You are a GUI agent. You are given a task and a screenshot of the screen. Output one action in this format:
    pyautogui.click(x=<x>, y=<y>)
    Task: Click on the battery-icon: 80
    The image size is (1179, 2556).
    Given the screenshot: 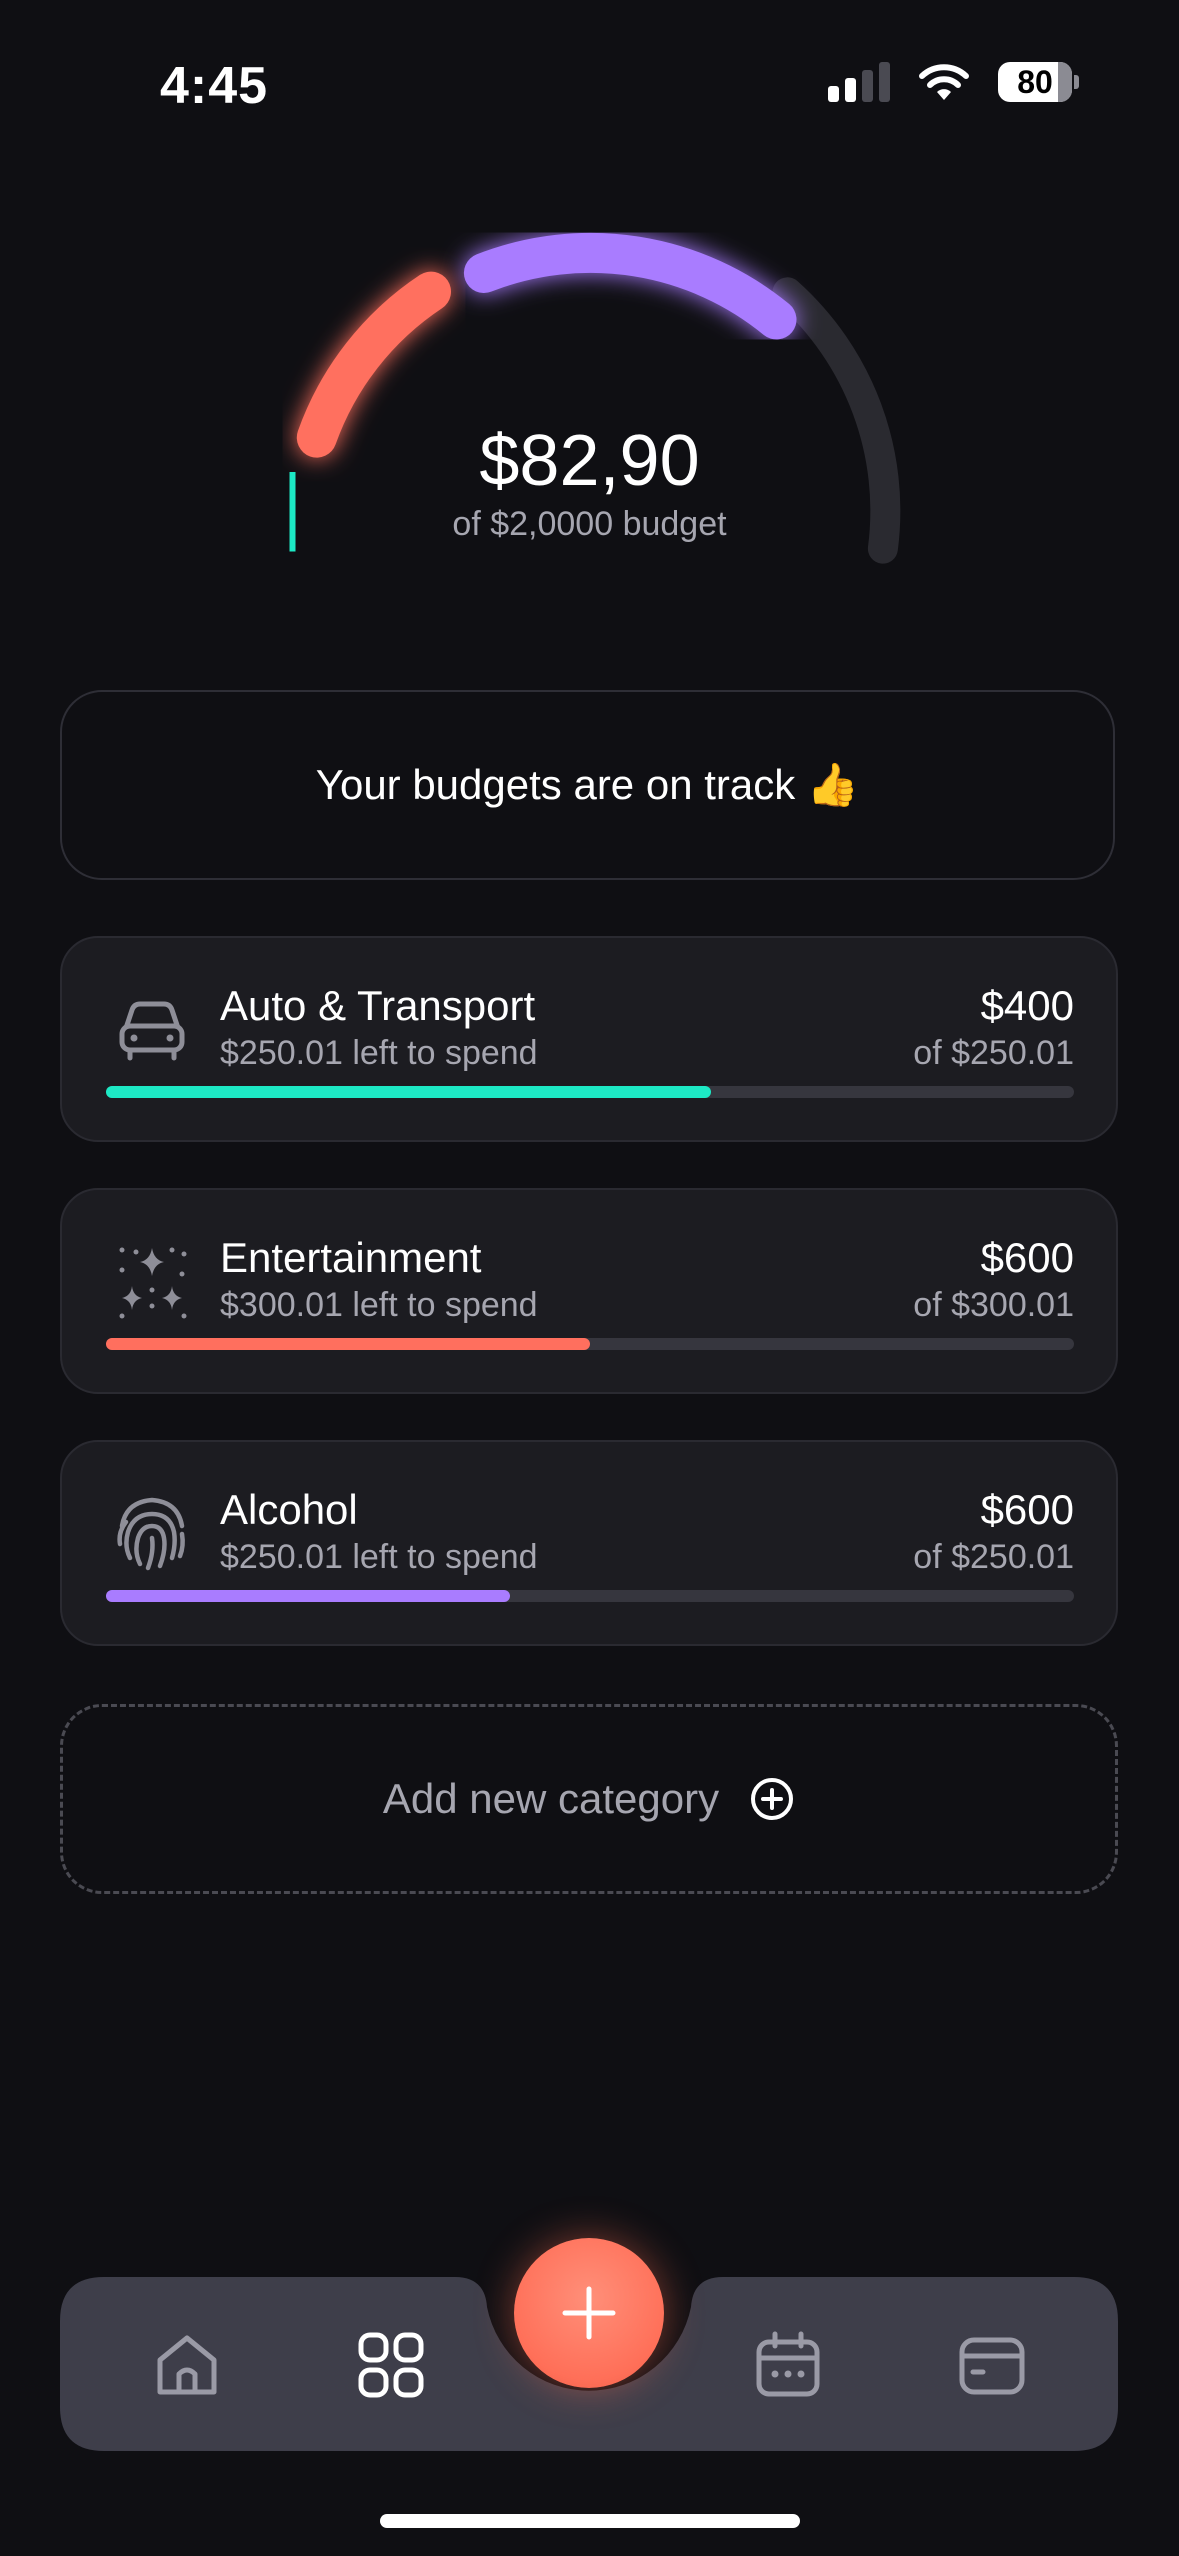 What is the action you would take?
    pyautogui.click(x=1035, y=82)
    